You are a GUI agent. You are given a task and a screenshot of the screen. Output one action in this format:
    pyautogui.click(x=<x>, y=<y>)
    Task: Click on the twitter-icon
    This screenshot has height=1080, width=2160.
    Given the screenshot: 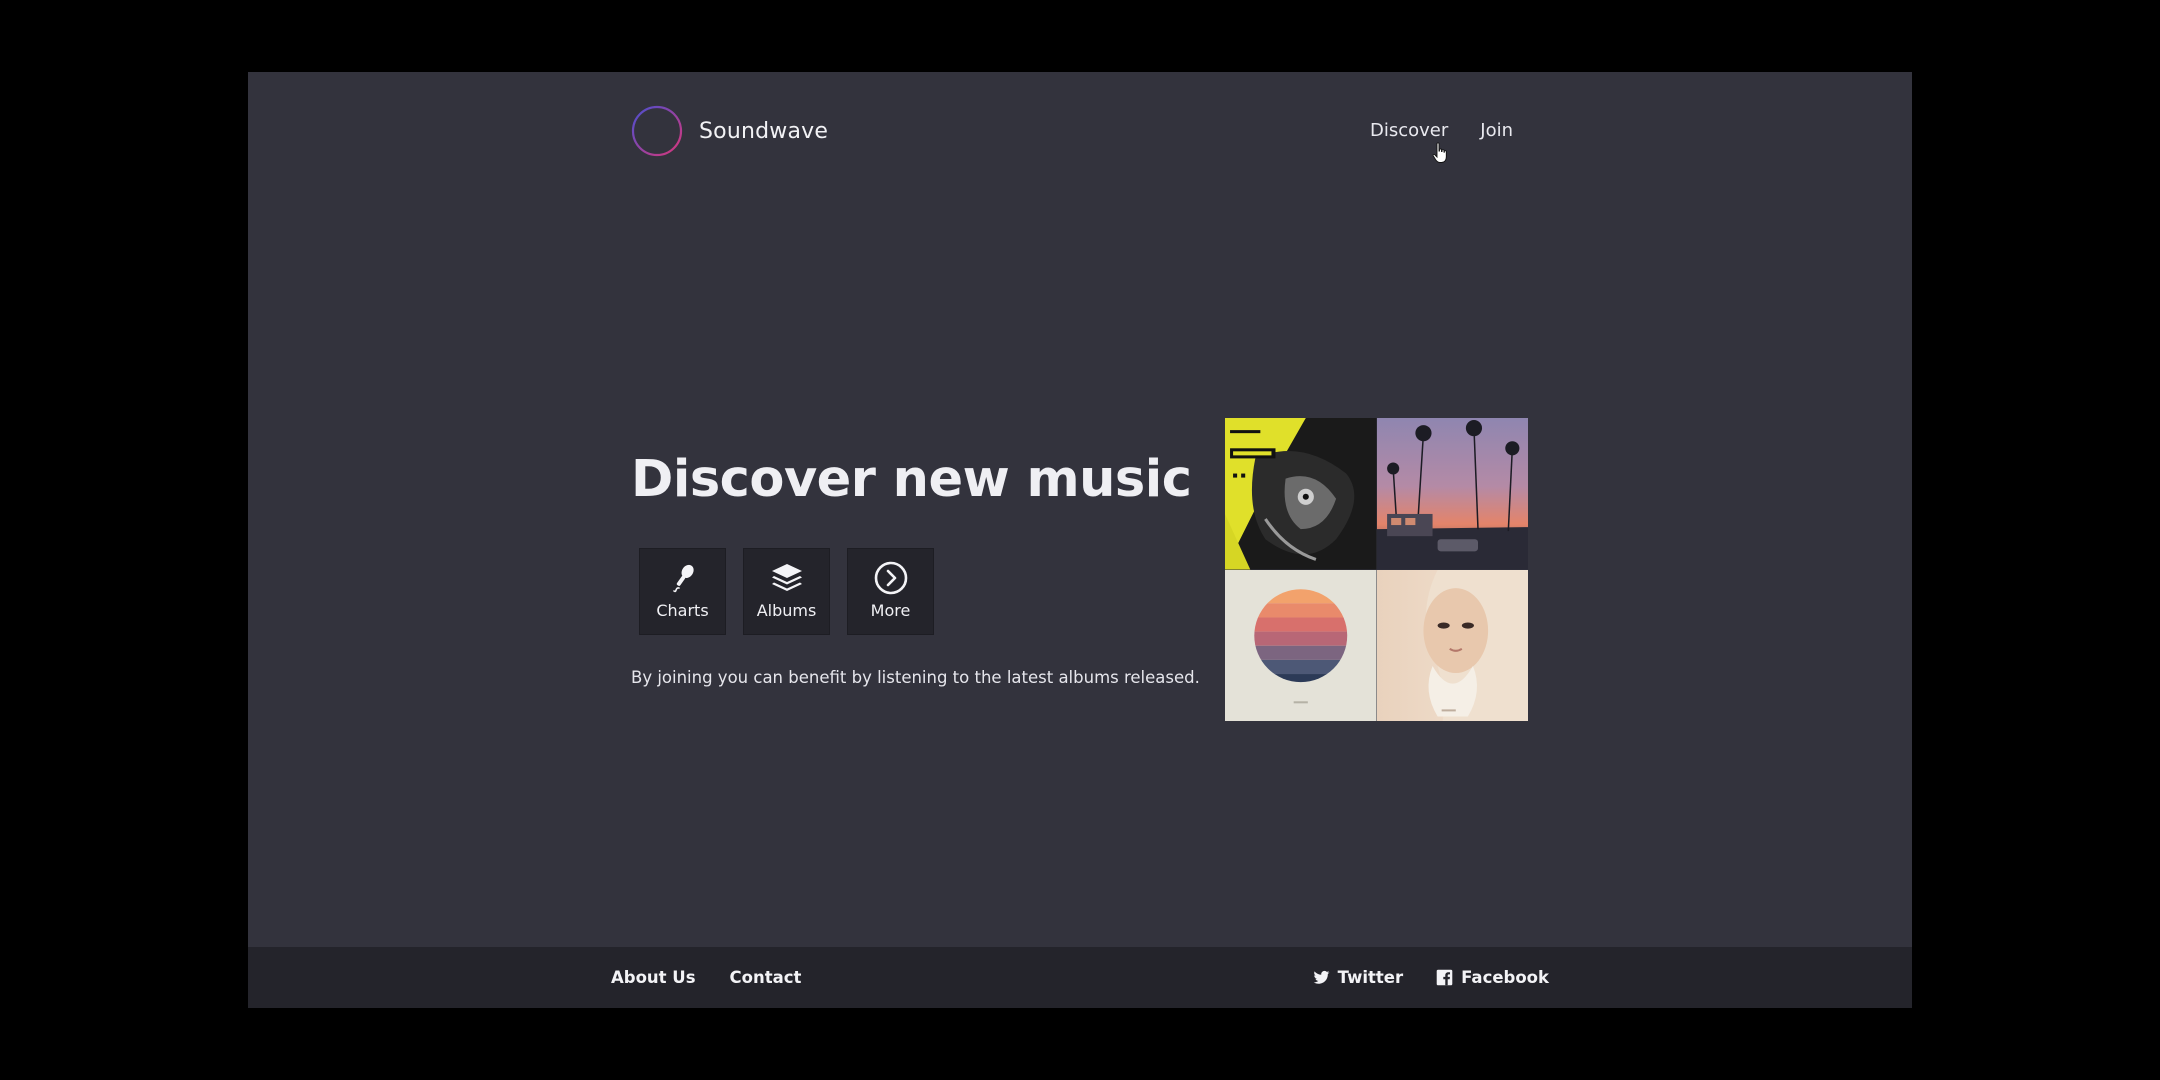 What is the action you would take?
    pyautogui.click(x=1321, y=977)
    